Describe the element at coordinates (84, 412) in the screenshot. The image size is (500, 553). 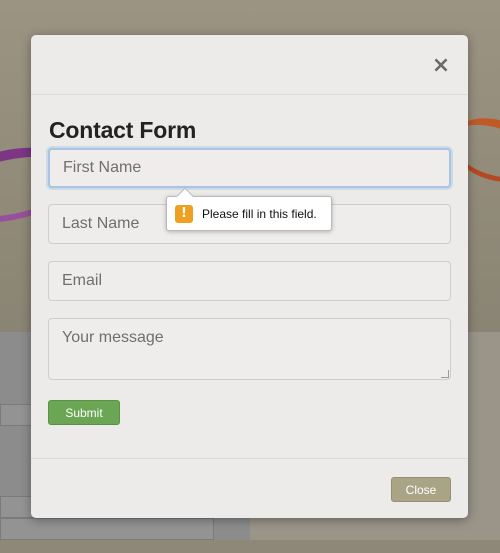
I see `submit-button: Submit` at that location.